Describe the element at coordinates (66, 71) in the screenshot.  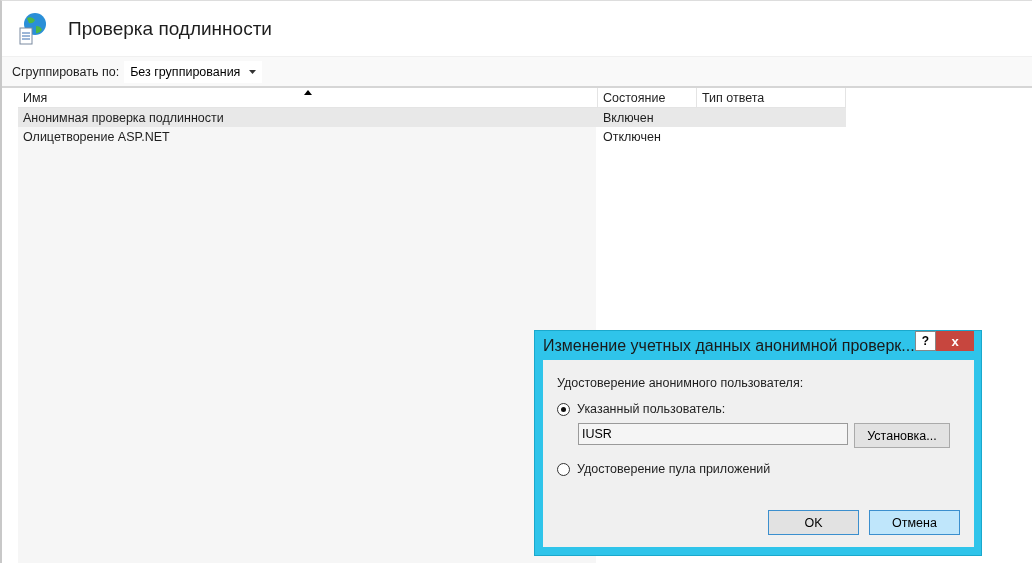
I see `group-by-label: Сгруппировать по:` at that location.